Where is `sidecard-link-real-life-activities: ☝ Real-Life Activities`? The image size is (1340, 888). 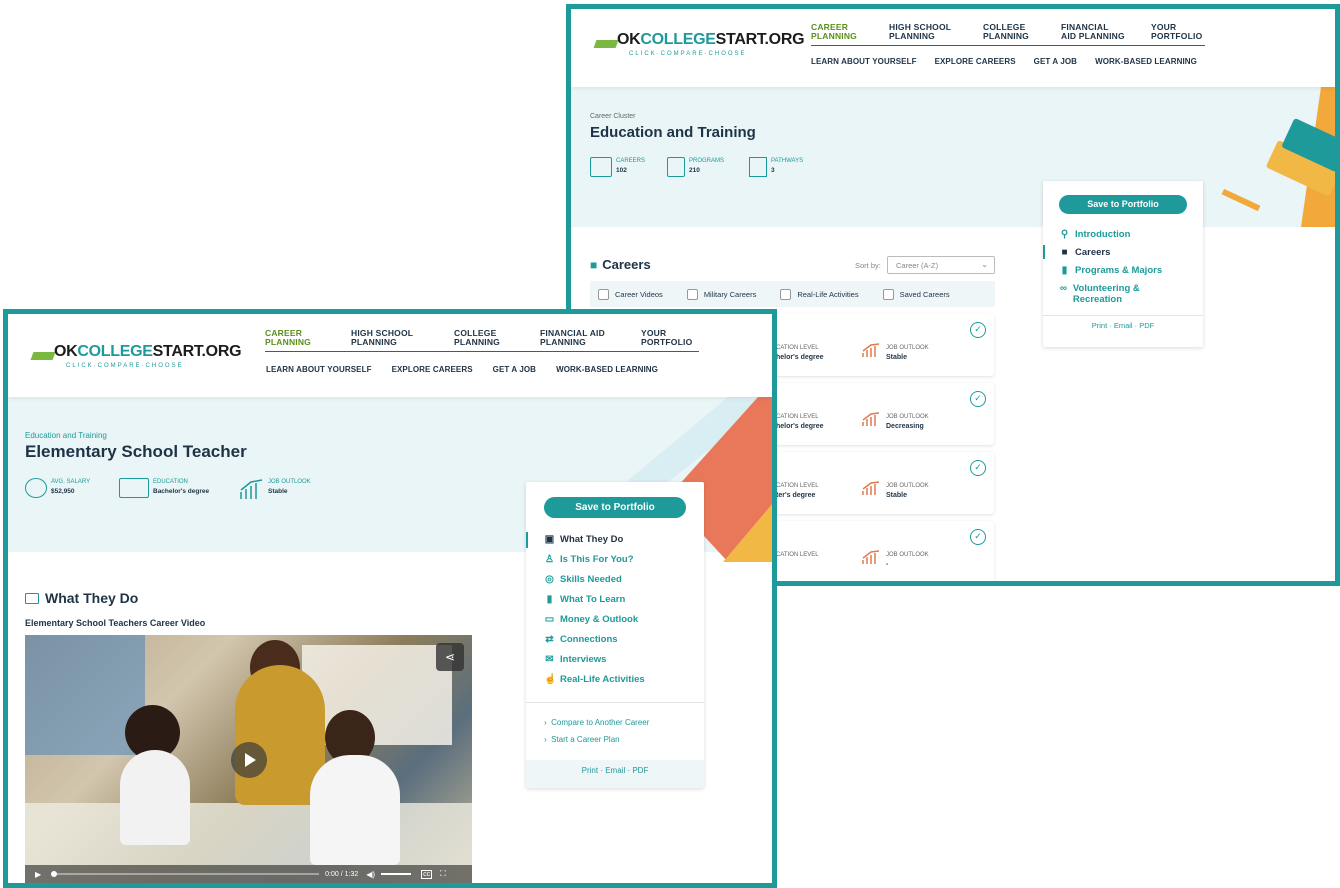
sidecard-link-real-life-activities: ☝ Real-Life Activities is located at coordinates (594, 679).